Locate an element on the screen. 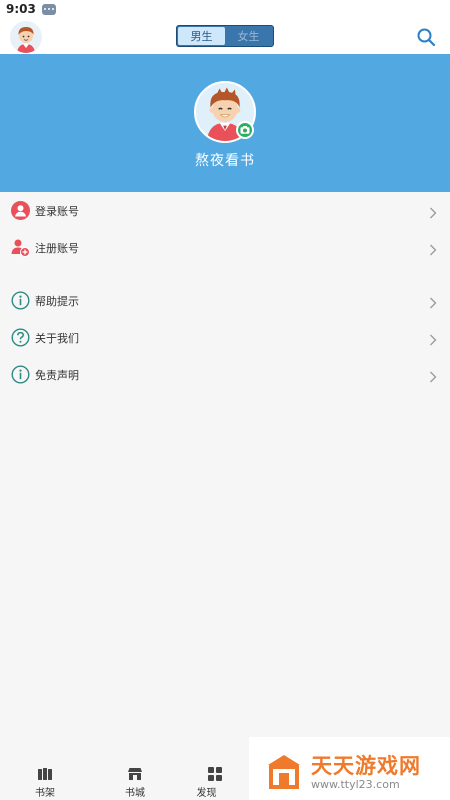 This screenshot has width=450, height=800. menu-item-about: 关于我们 is located at coordinates (225, 337).